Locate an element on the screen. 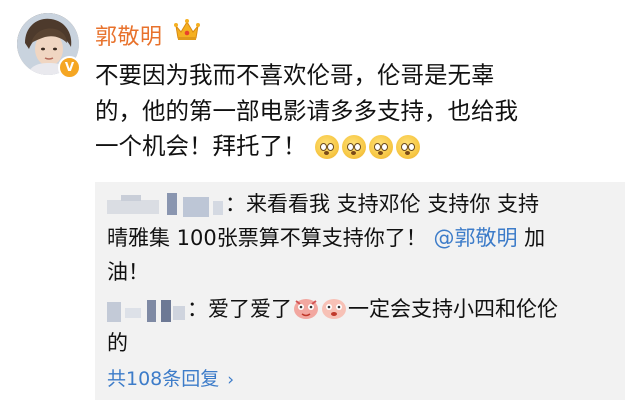 The image size is (640, 403). reply-item: ：爱了爱了 一定会支持小四和伦伦 的 is located at coordinates (362, 326).